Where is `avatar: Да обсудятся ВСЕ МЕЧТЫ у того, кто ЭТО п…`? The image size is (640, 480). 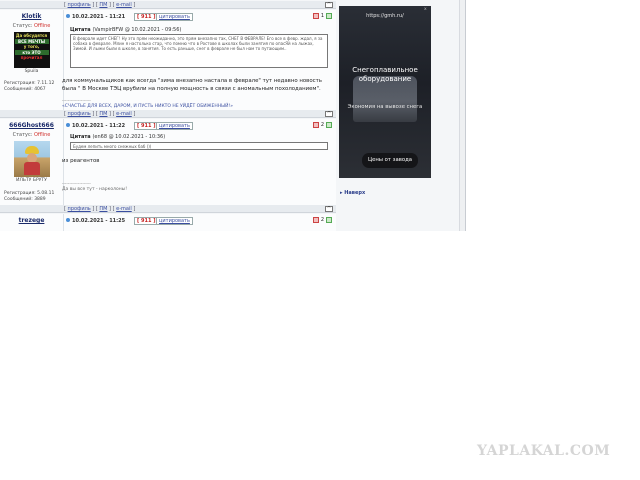 avatar: Да обсудятся ВСЕ МЕЧТЫ у того, кто ЭТО п… is located at coordinates (31, 50).